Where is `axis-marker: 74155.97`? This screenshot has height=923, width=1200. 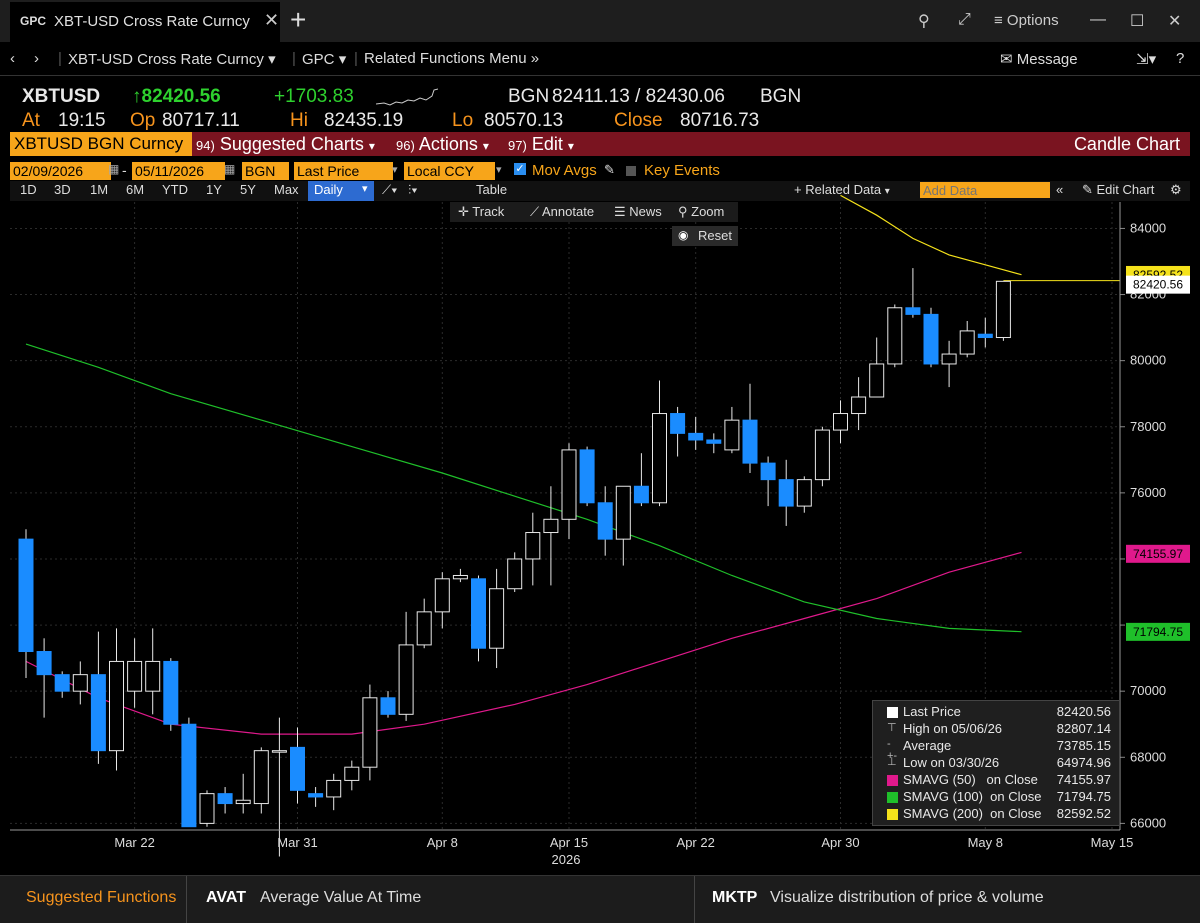
axis-marker: 74155.97 is located at coordinates (1158, 553).